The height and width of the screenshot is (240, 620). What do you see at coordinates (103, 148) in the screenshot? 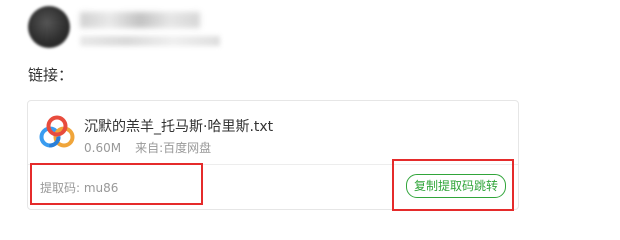
I see `file-size: 0.60M` at bounding box center [103, 148].